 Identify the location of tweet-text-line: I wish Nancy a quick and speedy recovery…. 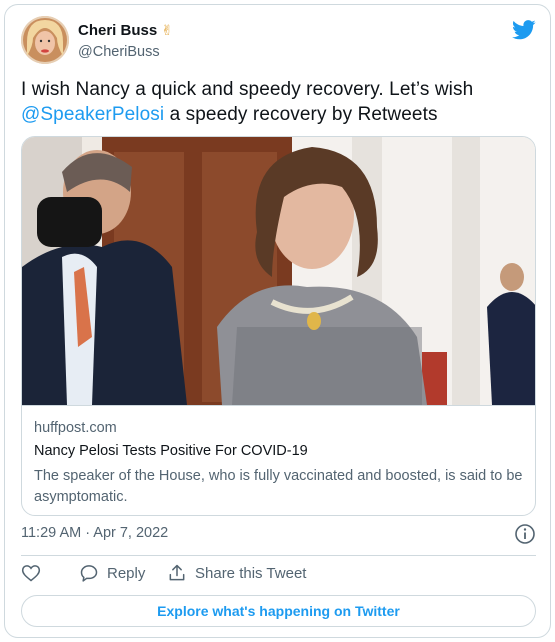
(247, 89).